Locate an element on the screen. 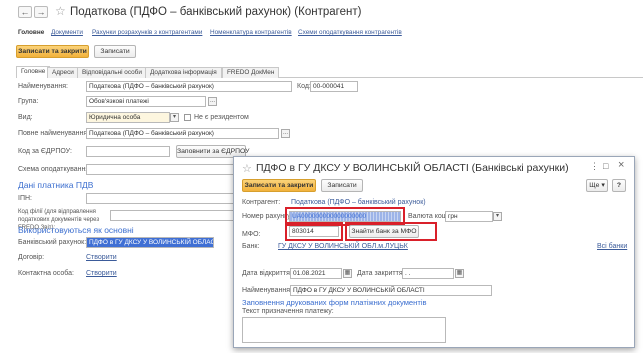  dialog-maximize-icon: □ is located at coordinates (605, 166).